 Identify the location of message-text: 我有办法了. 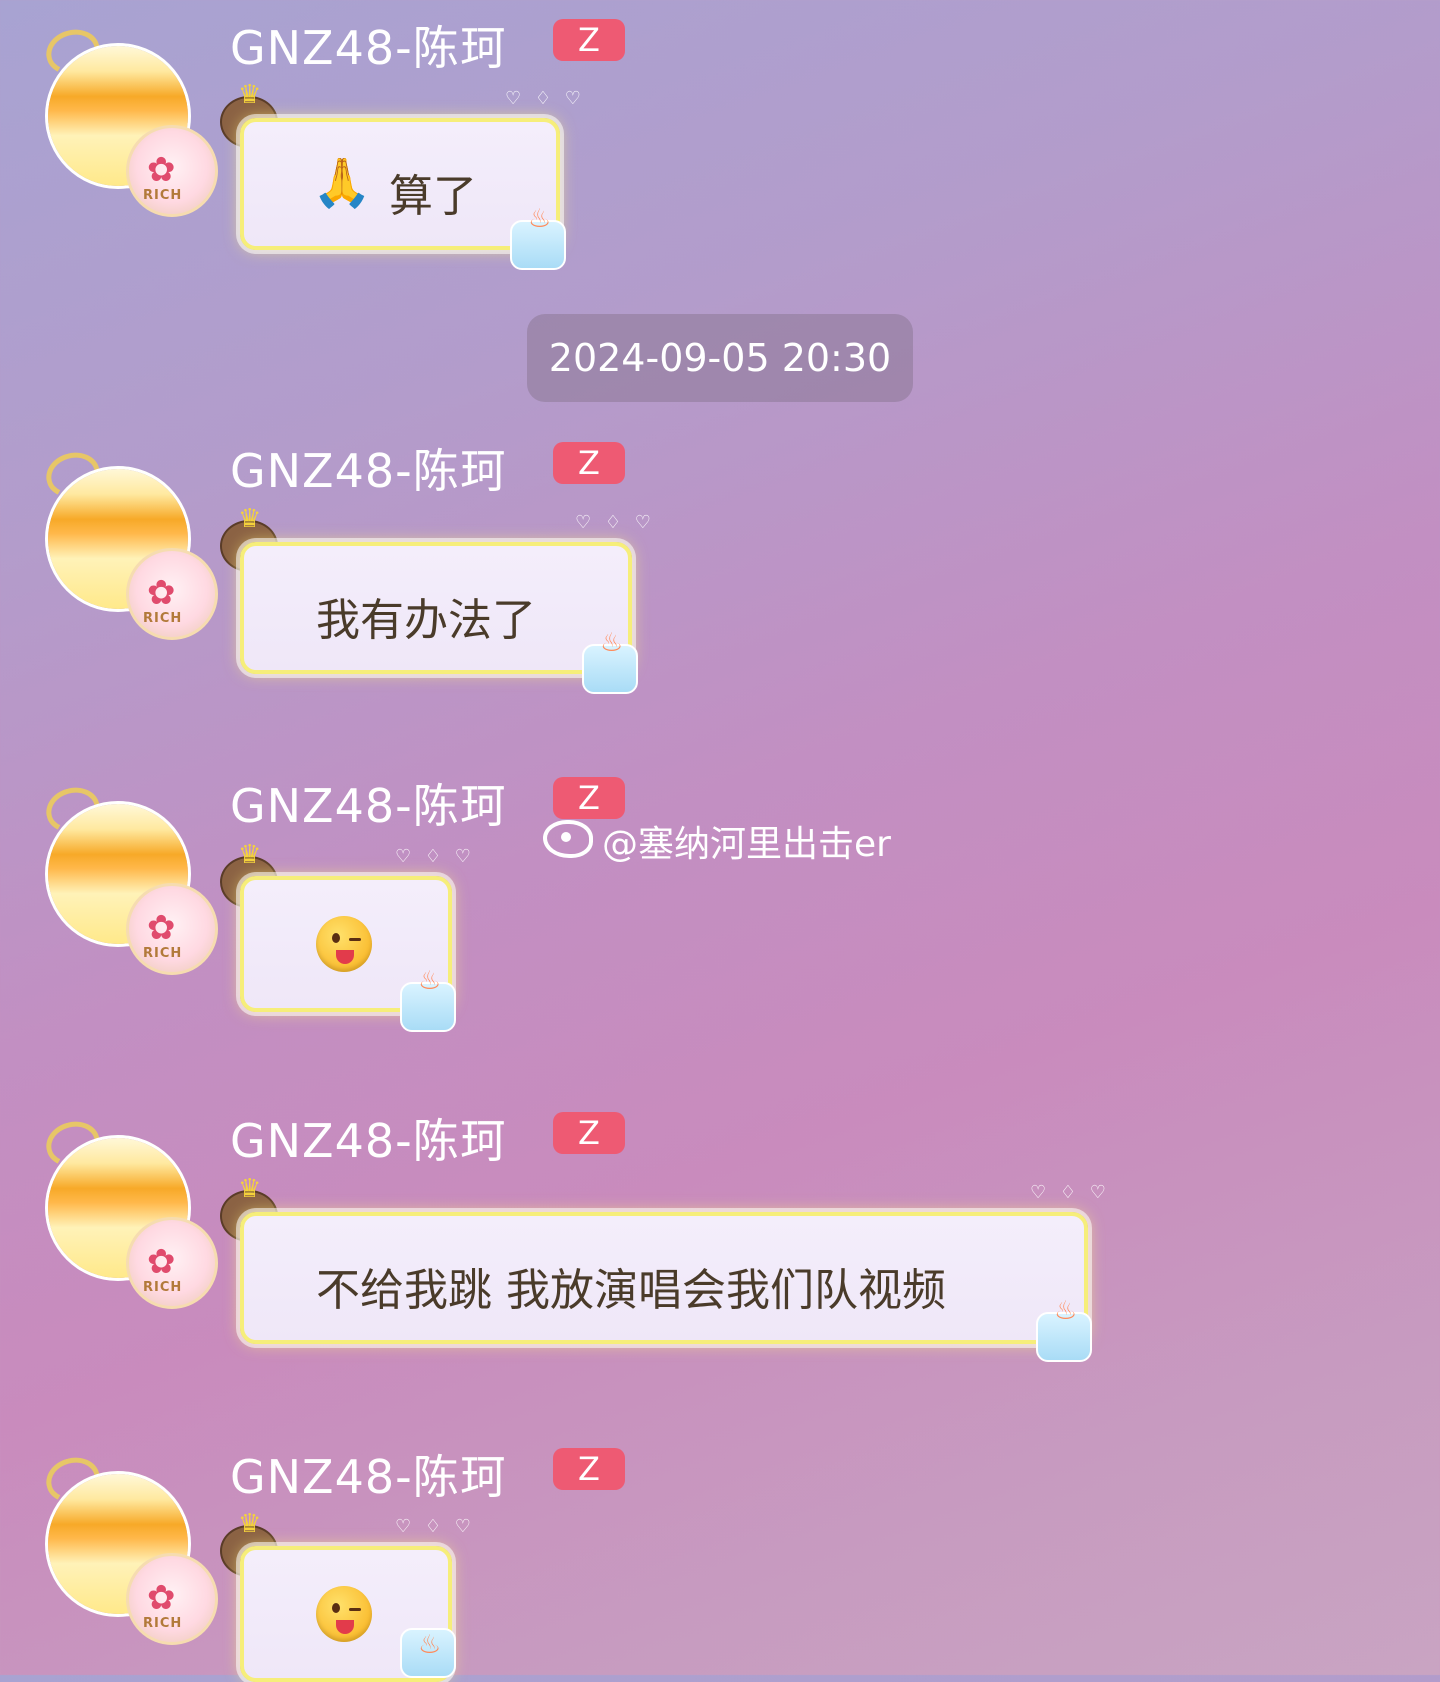
(426, 620).